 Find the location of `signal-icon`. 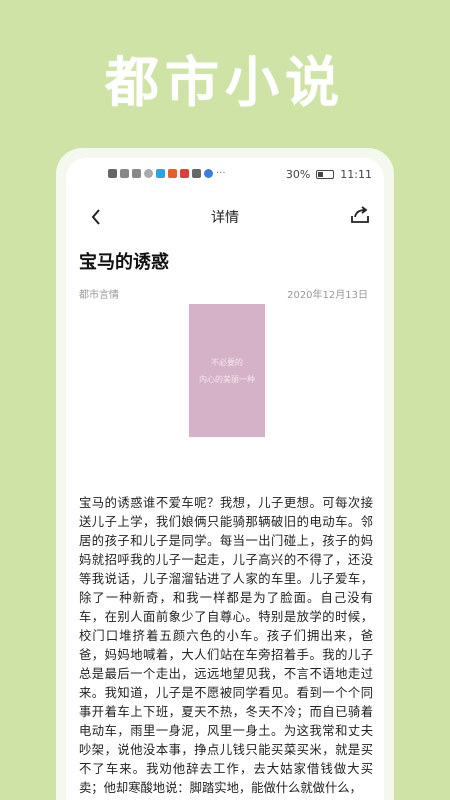

signal-icon is located at coordinates (124, 173).